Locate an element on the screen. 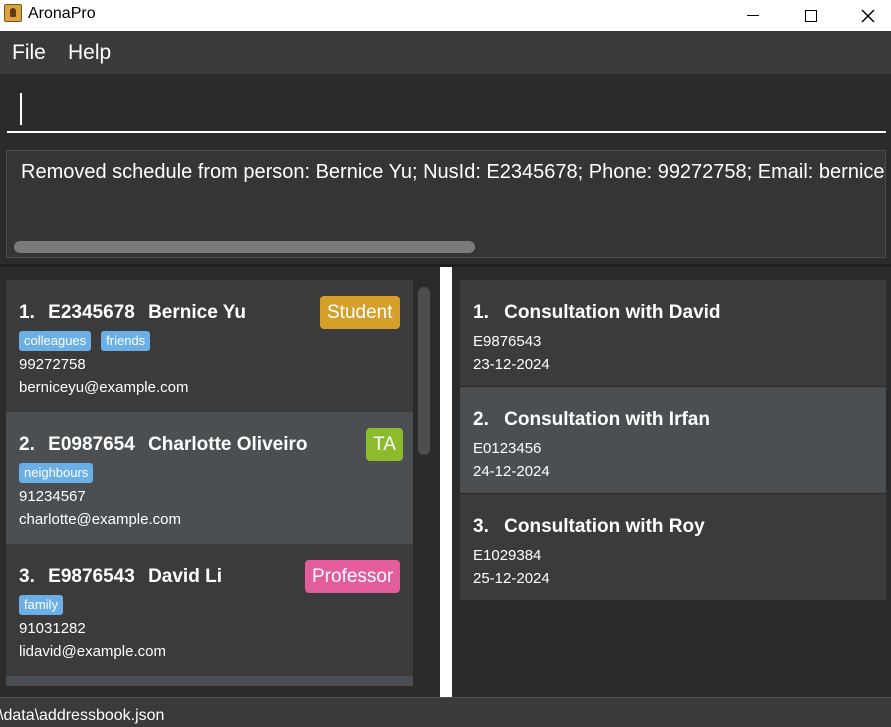  maximize-button is located at coordinates (811, 15).